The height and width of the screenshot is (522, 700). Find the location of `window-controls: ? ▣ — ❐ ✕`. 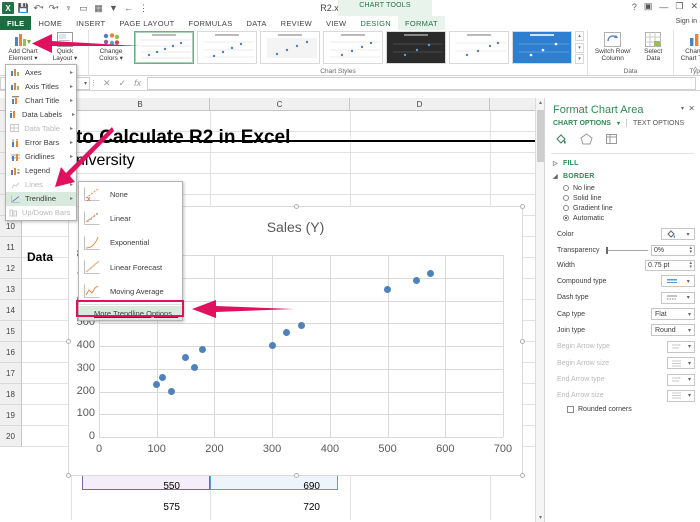

window-controls: ? ▣ — ❐ ✕ is located at coordinates (665, 6).